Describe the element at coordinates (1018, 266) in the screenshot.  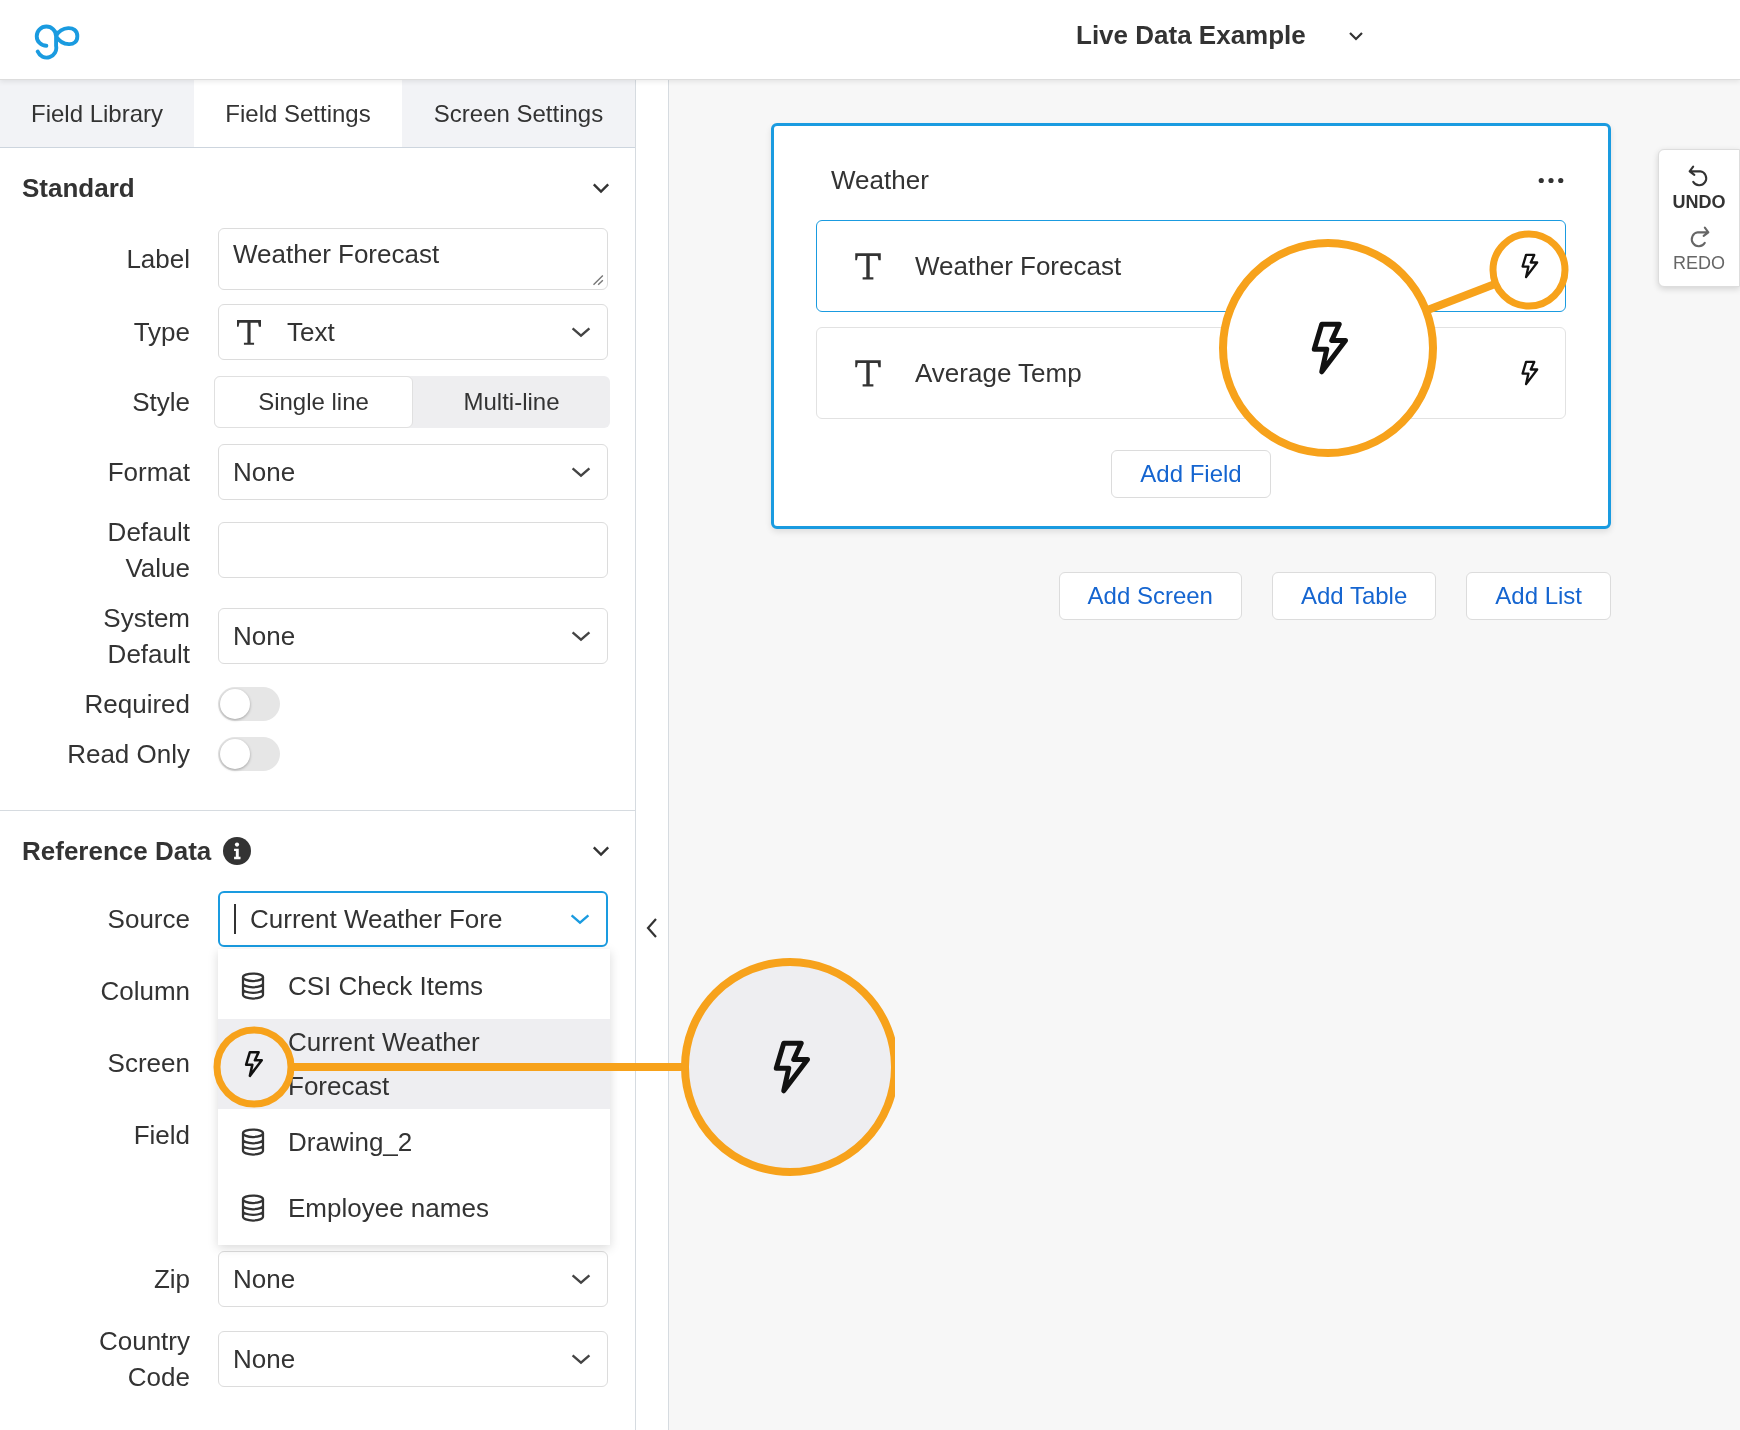
I see `field-name: Weather Forecast` at that location.